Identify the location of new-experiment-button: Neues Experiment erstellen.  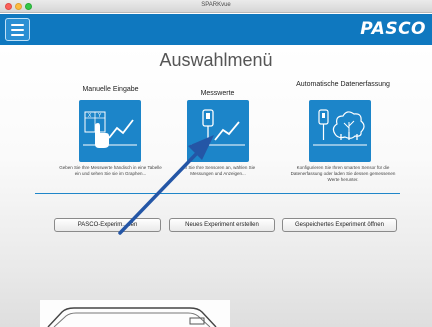
(222, 225).